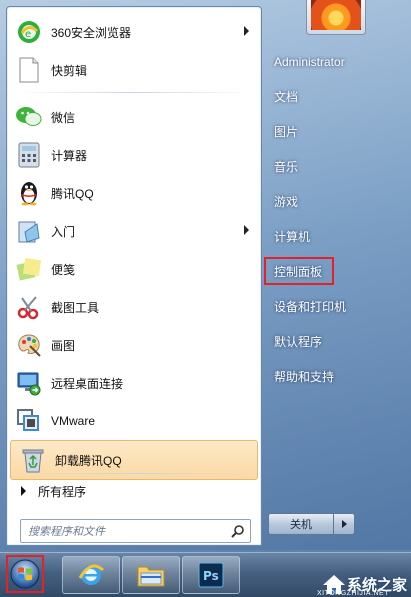 The height and width of the screenshot is (597, 411). What do you see at coordinates (337, 166) in the screenshot?
I see `right-item-music: 音乐` at bounding box center [337, 166].